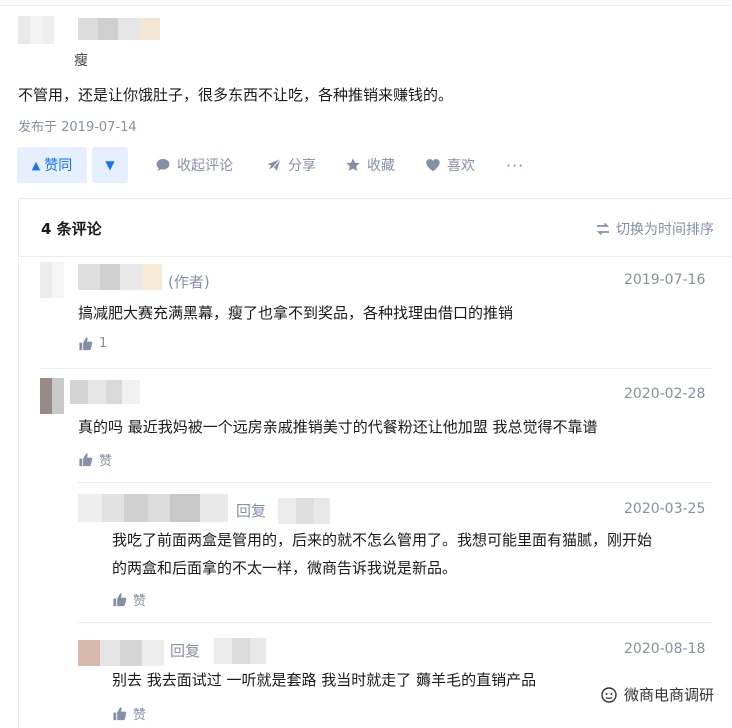 The width and height of the screenshot is (732, 728). Describe the element at coordinates (95, 459) in the screenshot. I see `comment-2-like-button: 赞` at that location.